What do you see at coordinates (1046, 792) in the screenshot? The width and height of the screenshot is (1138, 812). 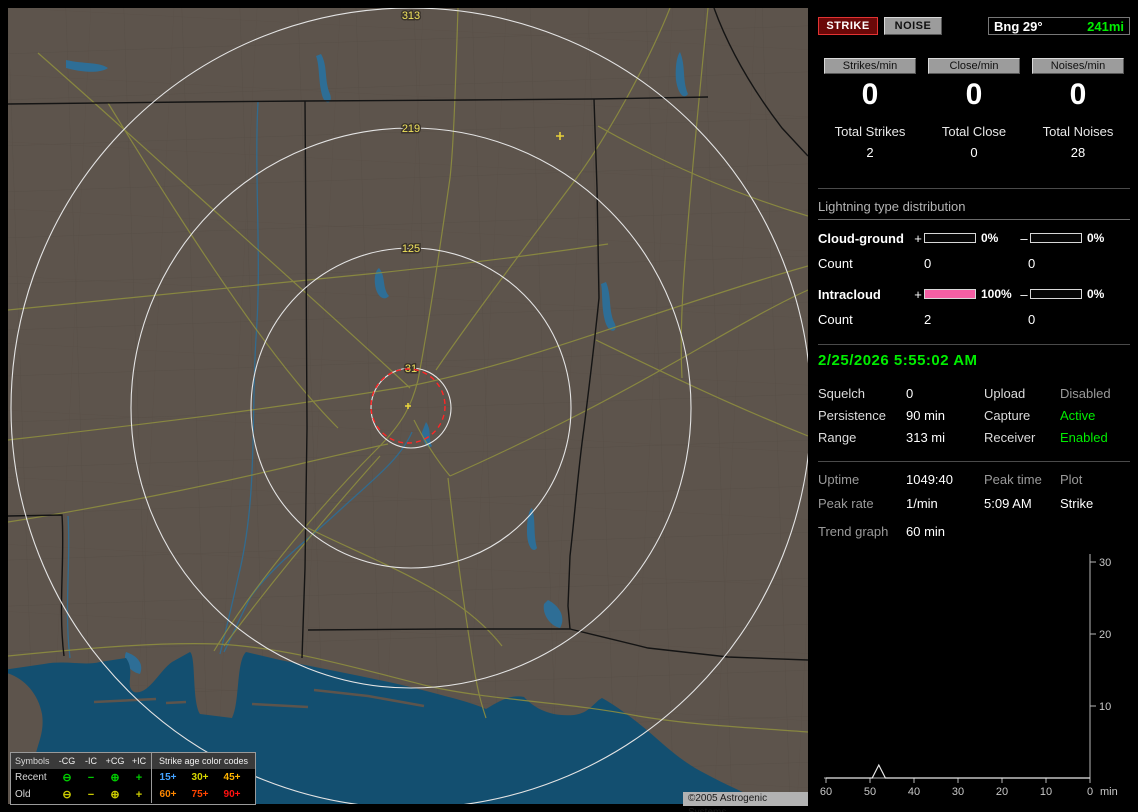 I see `x-tick-10: 10` at bounding box center [1046, 792].